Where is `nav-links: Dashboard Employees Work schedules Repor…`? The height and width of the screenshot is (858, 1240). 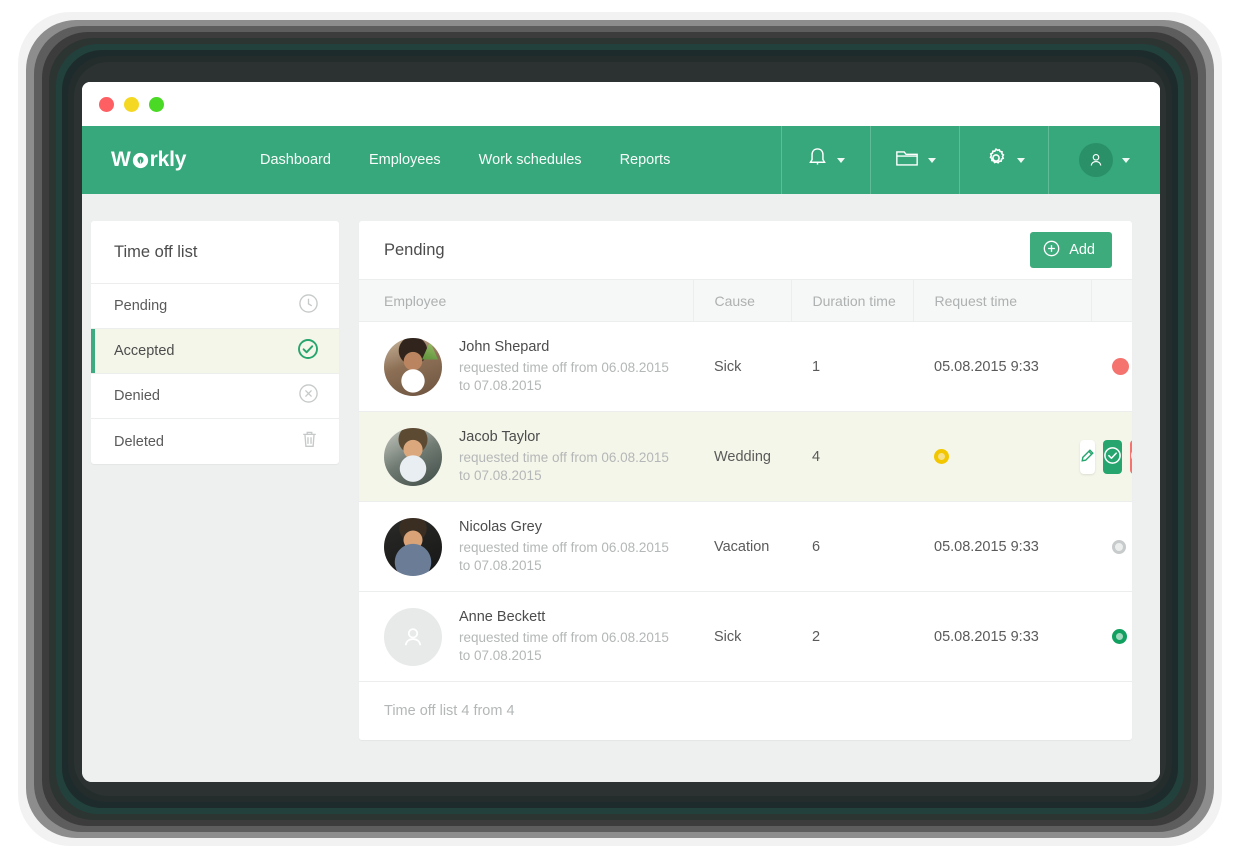
nav-links: Dashboard Employees Work schedules Repor… is located at coordinates (519, 160).